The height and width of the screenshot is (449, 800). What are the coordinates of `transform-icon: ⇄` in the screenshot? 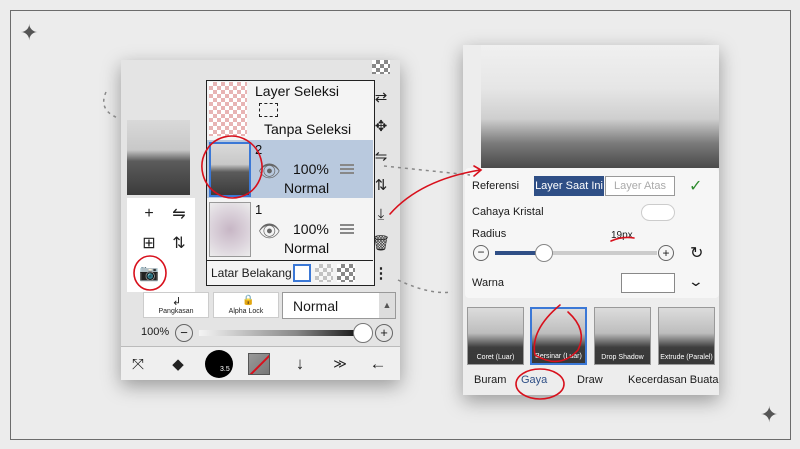 It's located at (381, 97).